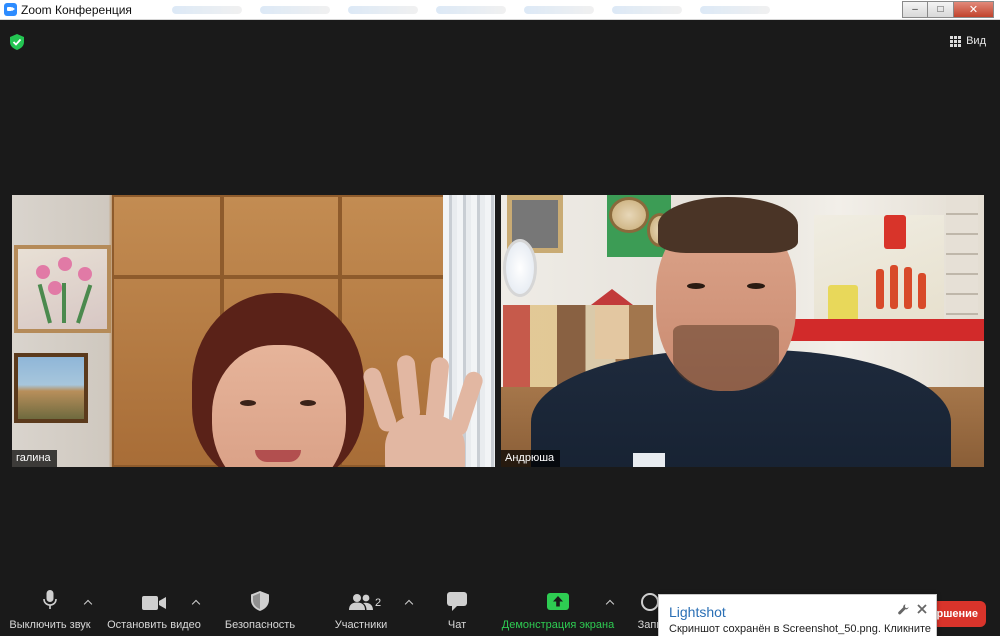  I want to click on grid-icon, so click(956, 41).